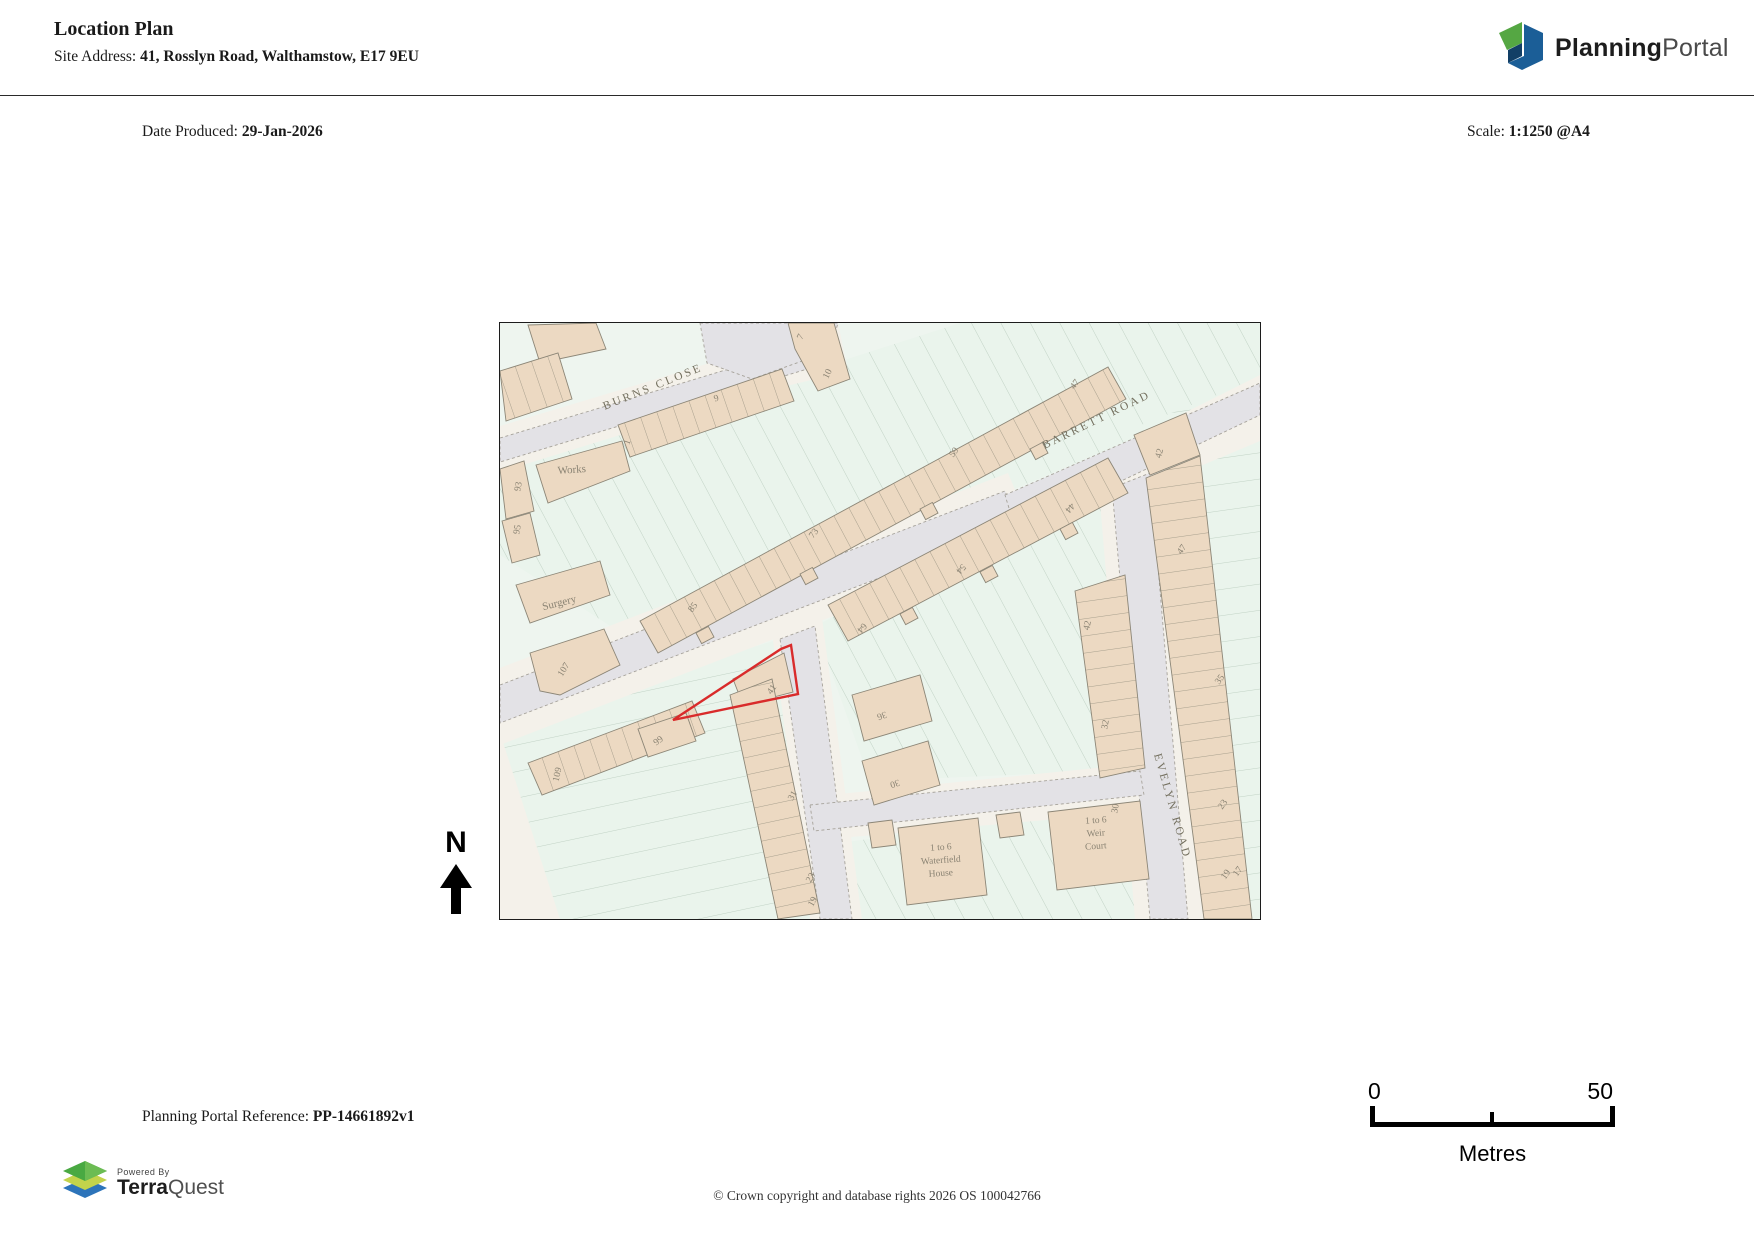  What do you see at coordinates (1374, 1091) in the screenshot?
I see `scale-bar-start: 0` at bounding box center [1374, 1091].